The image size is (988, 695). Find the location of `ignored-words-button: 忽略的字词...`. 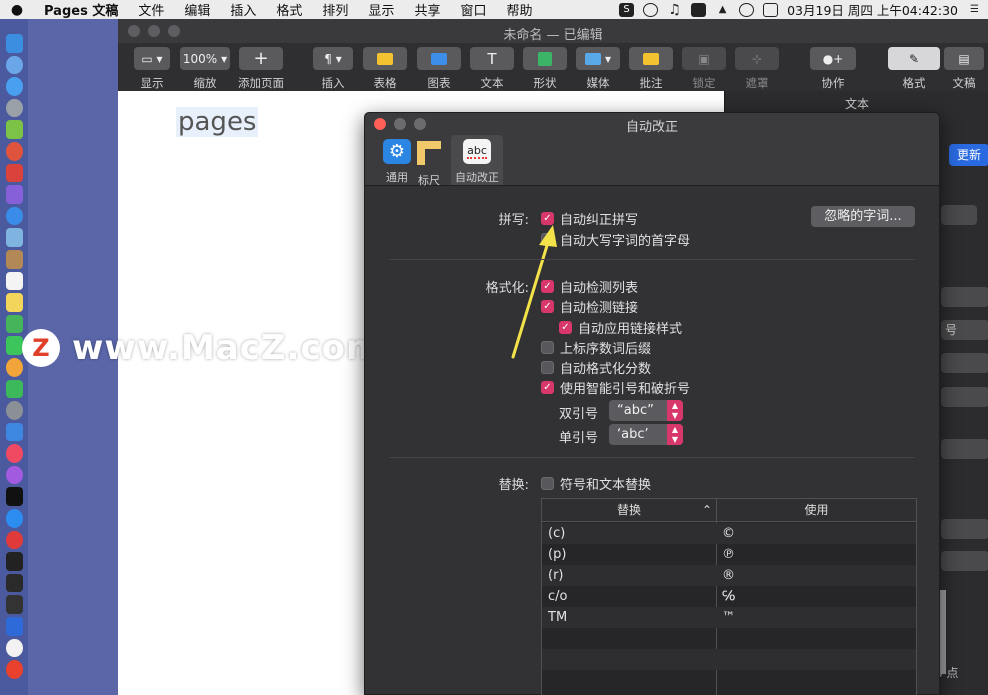

ignored-words-button: 忽略的字词... is located at coordinates (863, 216).